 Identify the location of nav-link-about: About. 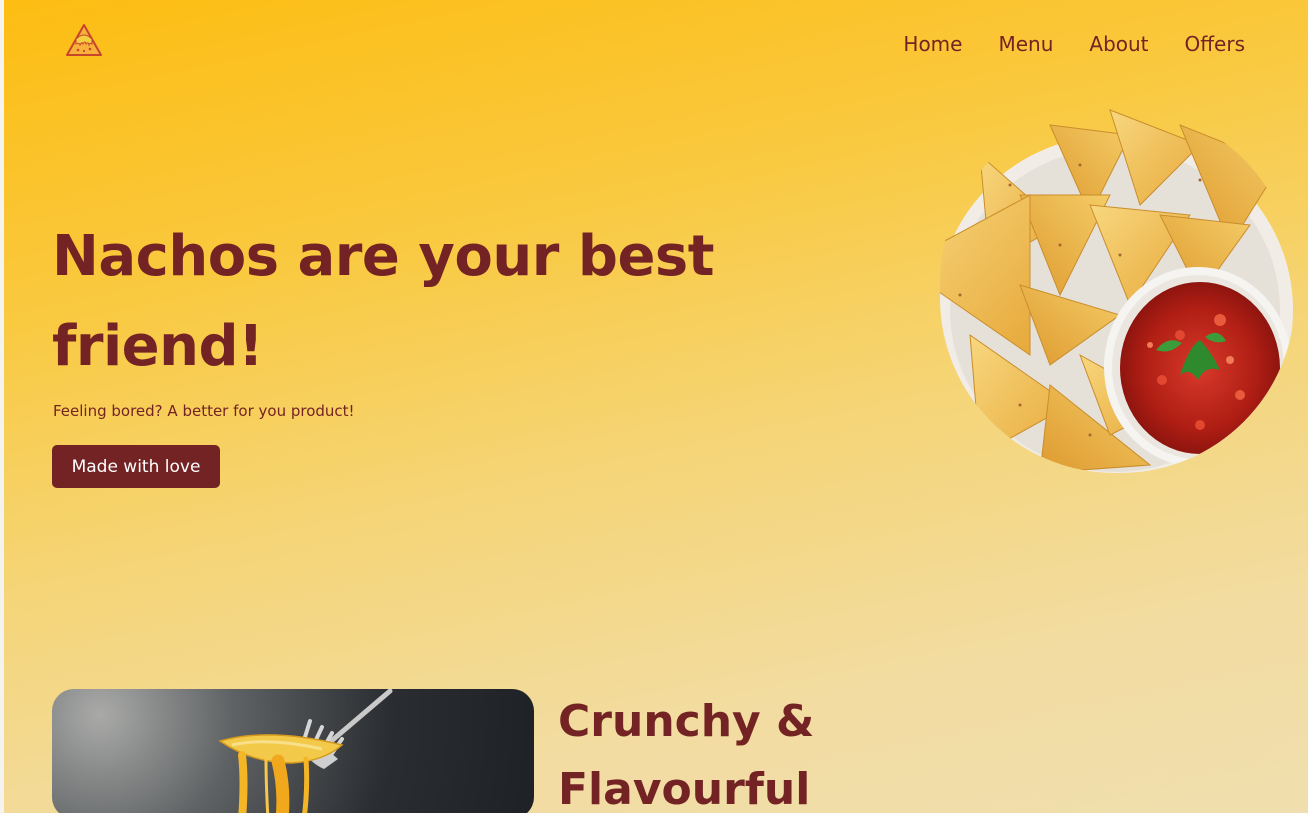
(1118, 44).